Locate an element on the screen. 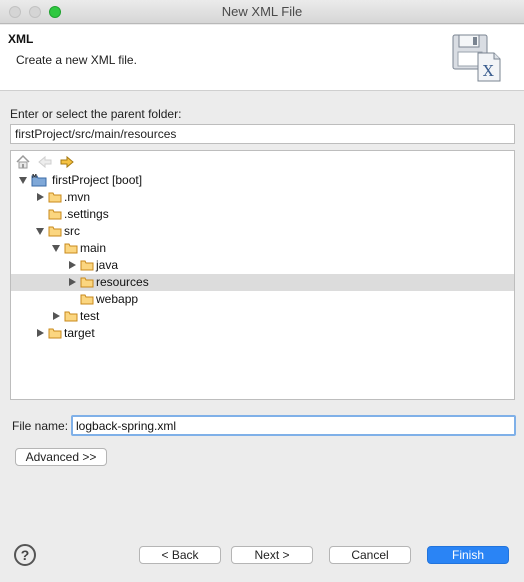  svg-text: X is located at coordinates (488, 71).